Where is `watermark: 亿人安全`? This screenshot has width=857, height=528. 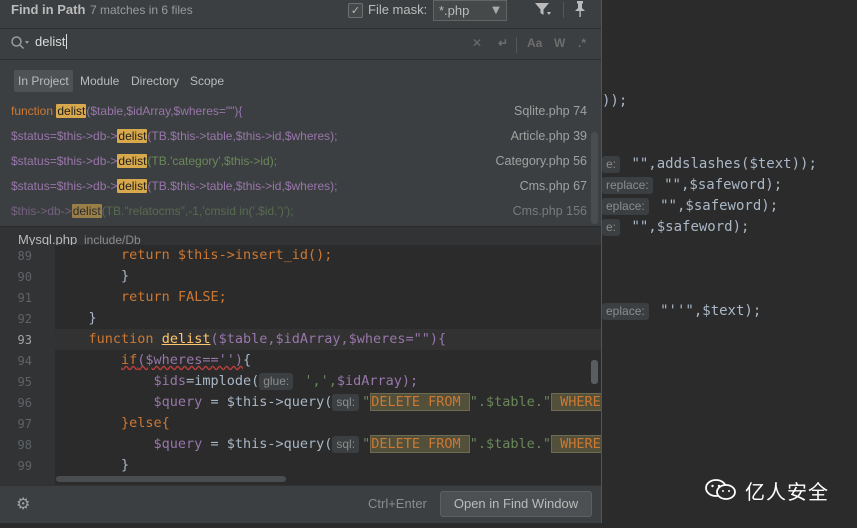
watermark: 亿人安全 is located at coordinates (767, 490).